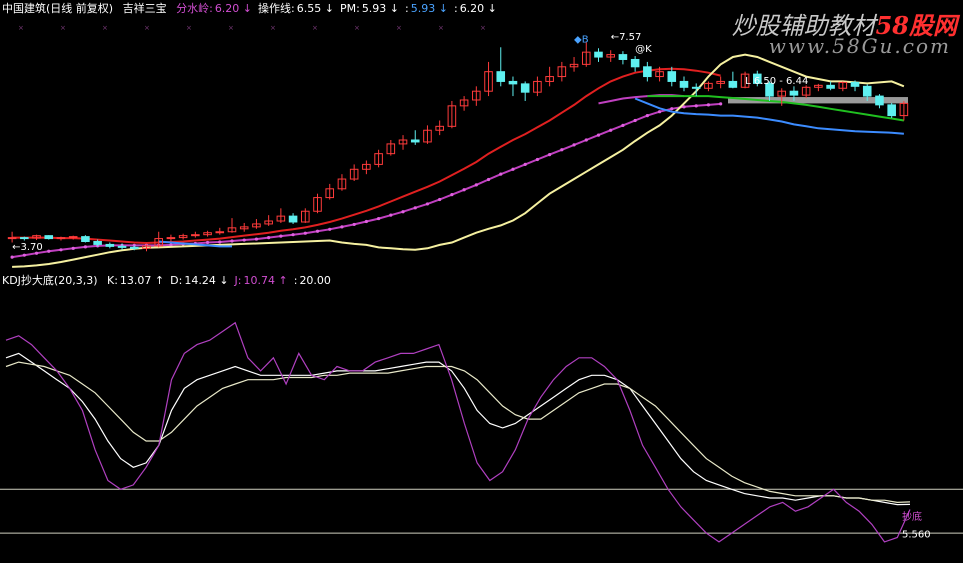  What do you see at coordinates (776, 81) in the screenshot?
I see `price-annotation-4: L 6.50 - 6.44` at bounding box center [776, 81].